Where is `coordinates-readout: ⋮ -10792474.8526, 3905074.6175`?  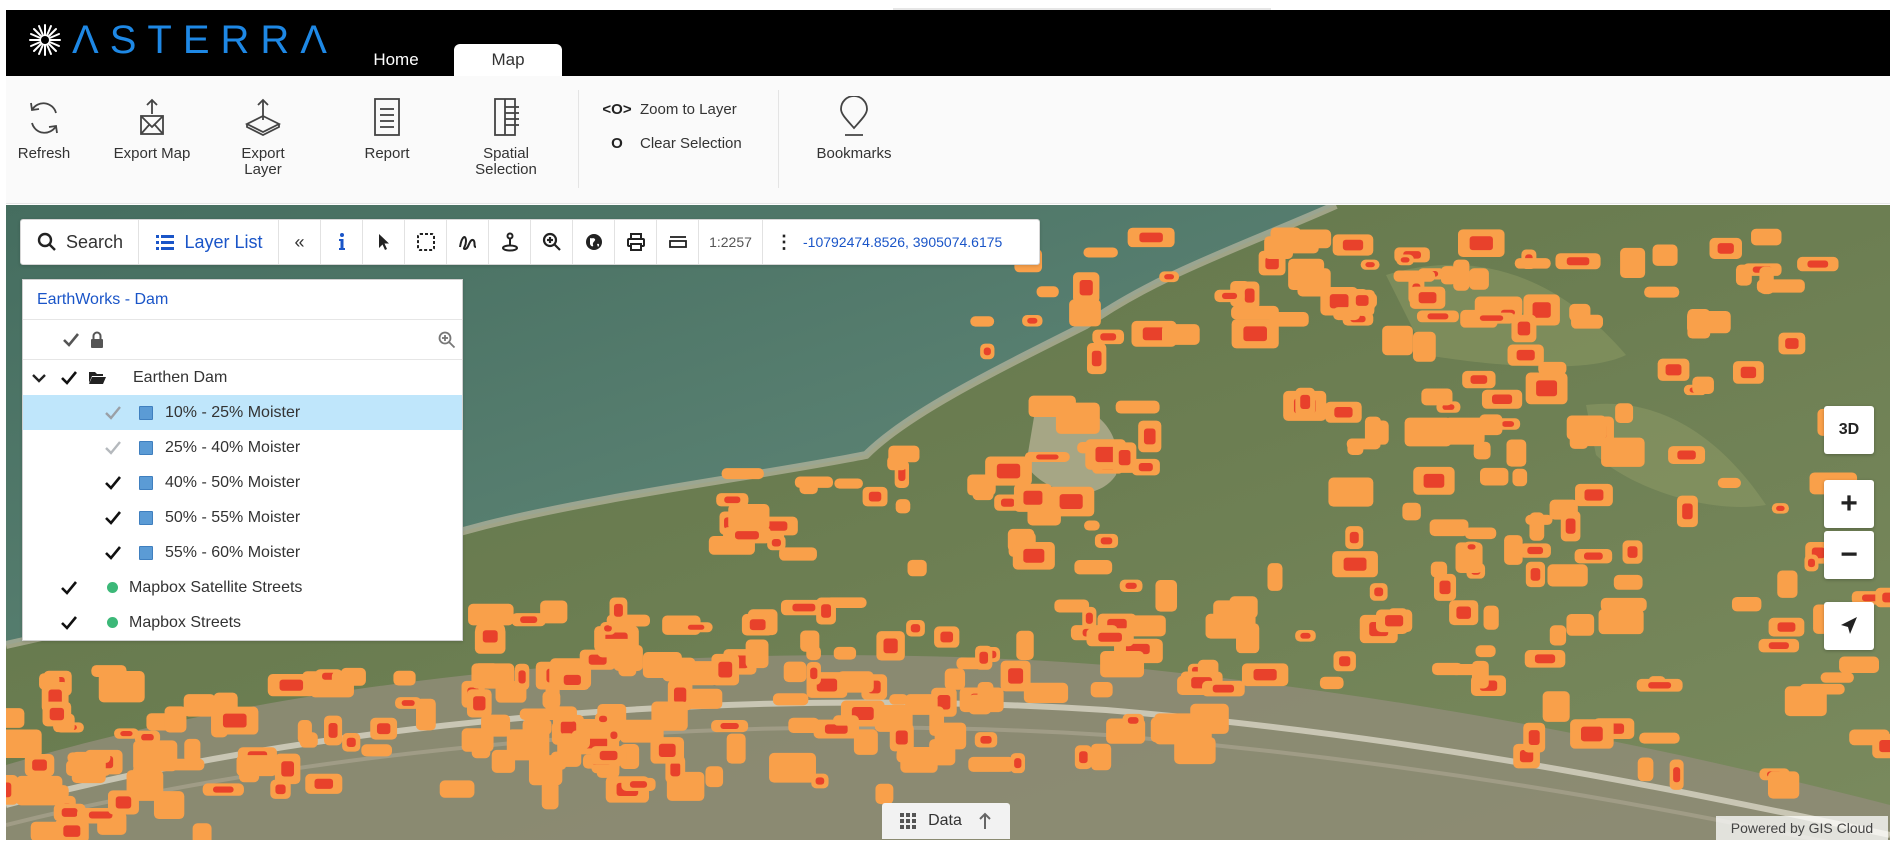 coordinates-readout: ⋮ -10792474.8526, 3905074.6175 is located at coordinates (883, 242).